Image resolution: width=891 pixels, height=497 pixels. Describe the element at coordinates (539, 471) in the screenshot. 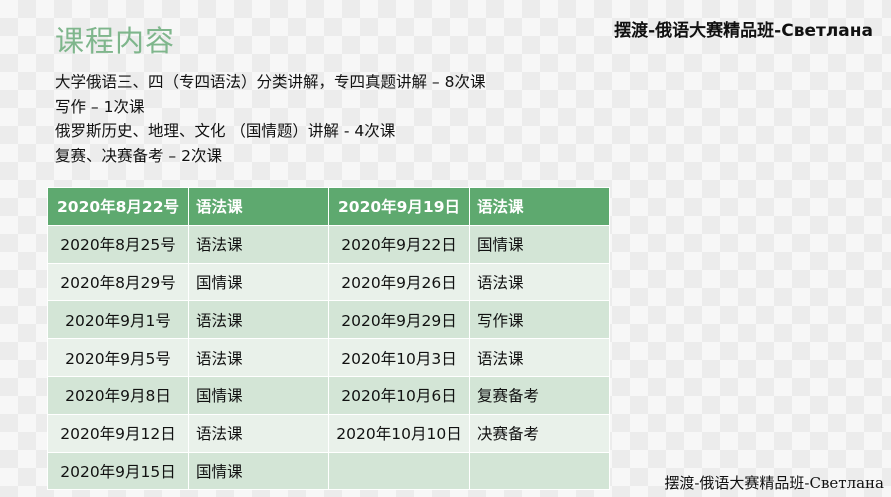

I see `type-cell` at that location.